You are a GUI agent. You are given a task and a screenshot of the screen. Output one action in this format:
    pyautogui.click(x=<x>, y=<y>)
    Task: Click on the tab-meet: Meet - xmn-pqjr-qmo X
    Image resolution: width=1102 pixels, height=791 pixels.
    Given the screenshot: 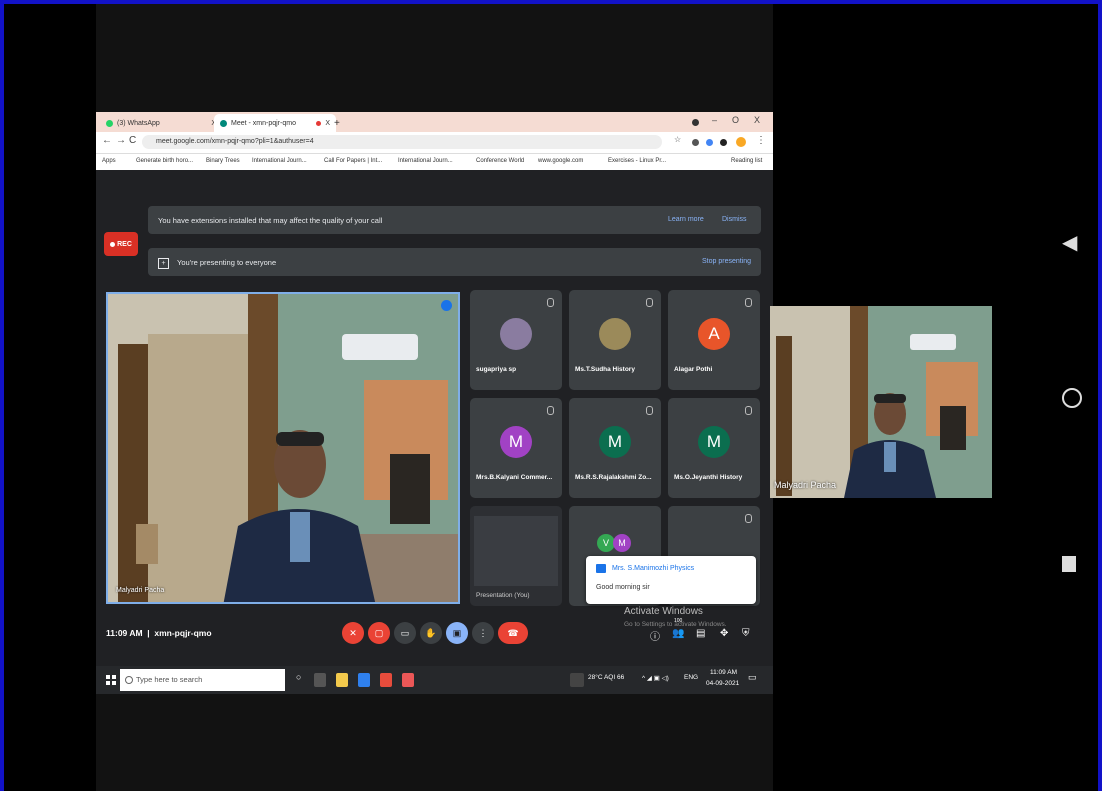 What is the action you would take?
    pyautogui.click(x=275, y=123)
    